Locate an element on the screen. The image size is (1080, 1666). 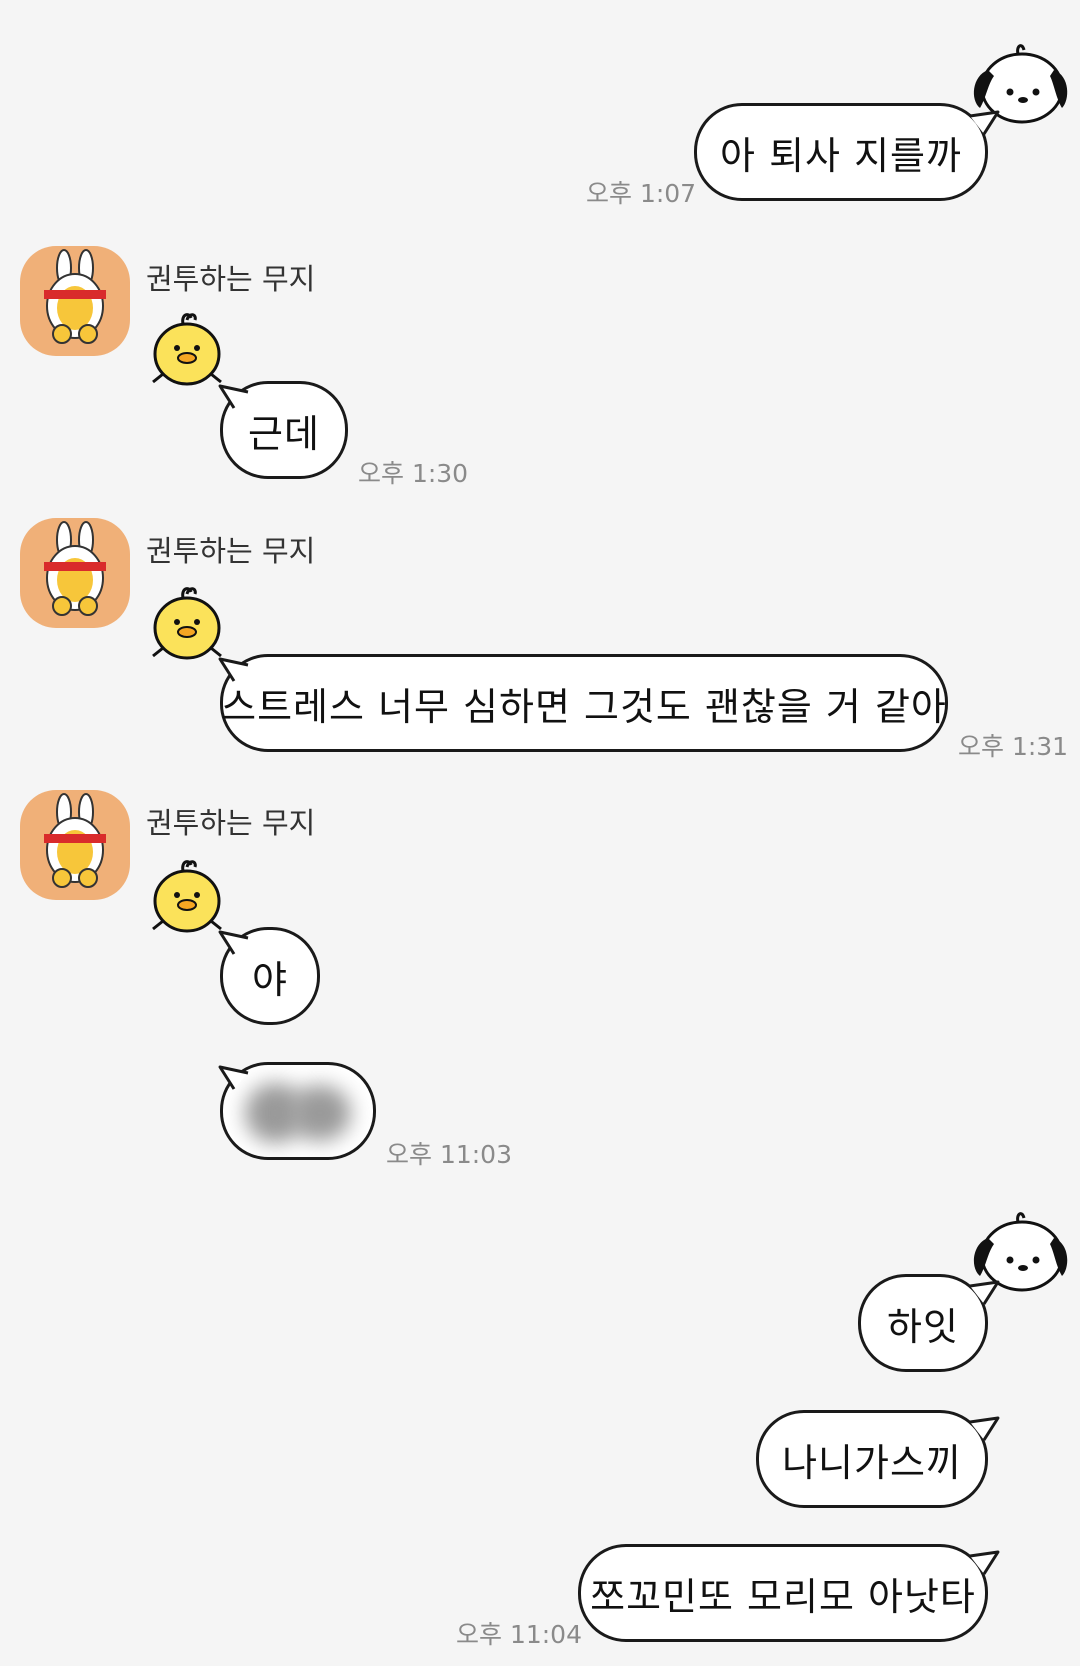
message-time: 오후 1:30 is located at coordinates (413, 473).